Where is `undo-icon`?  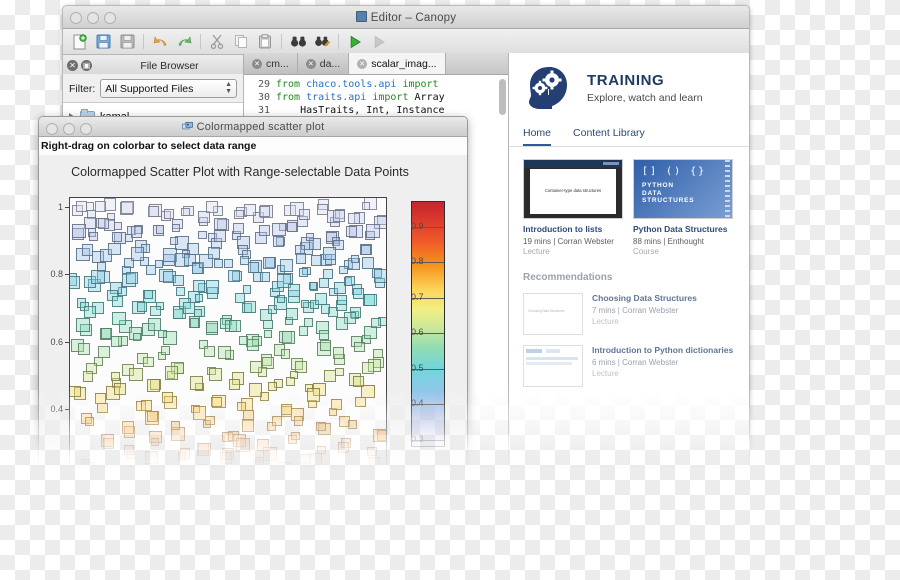
undo-icon is located at coordinates (160, 41).